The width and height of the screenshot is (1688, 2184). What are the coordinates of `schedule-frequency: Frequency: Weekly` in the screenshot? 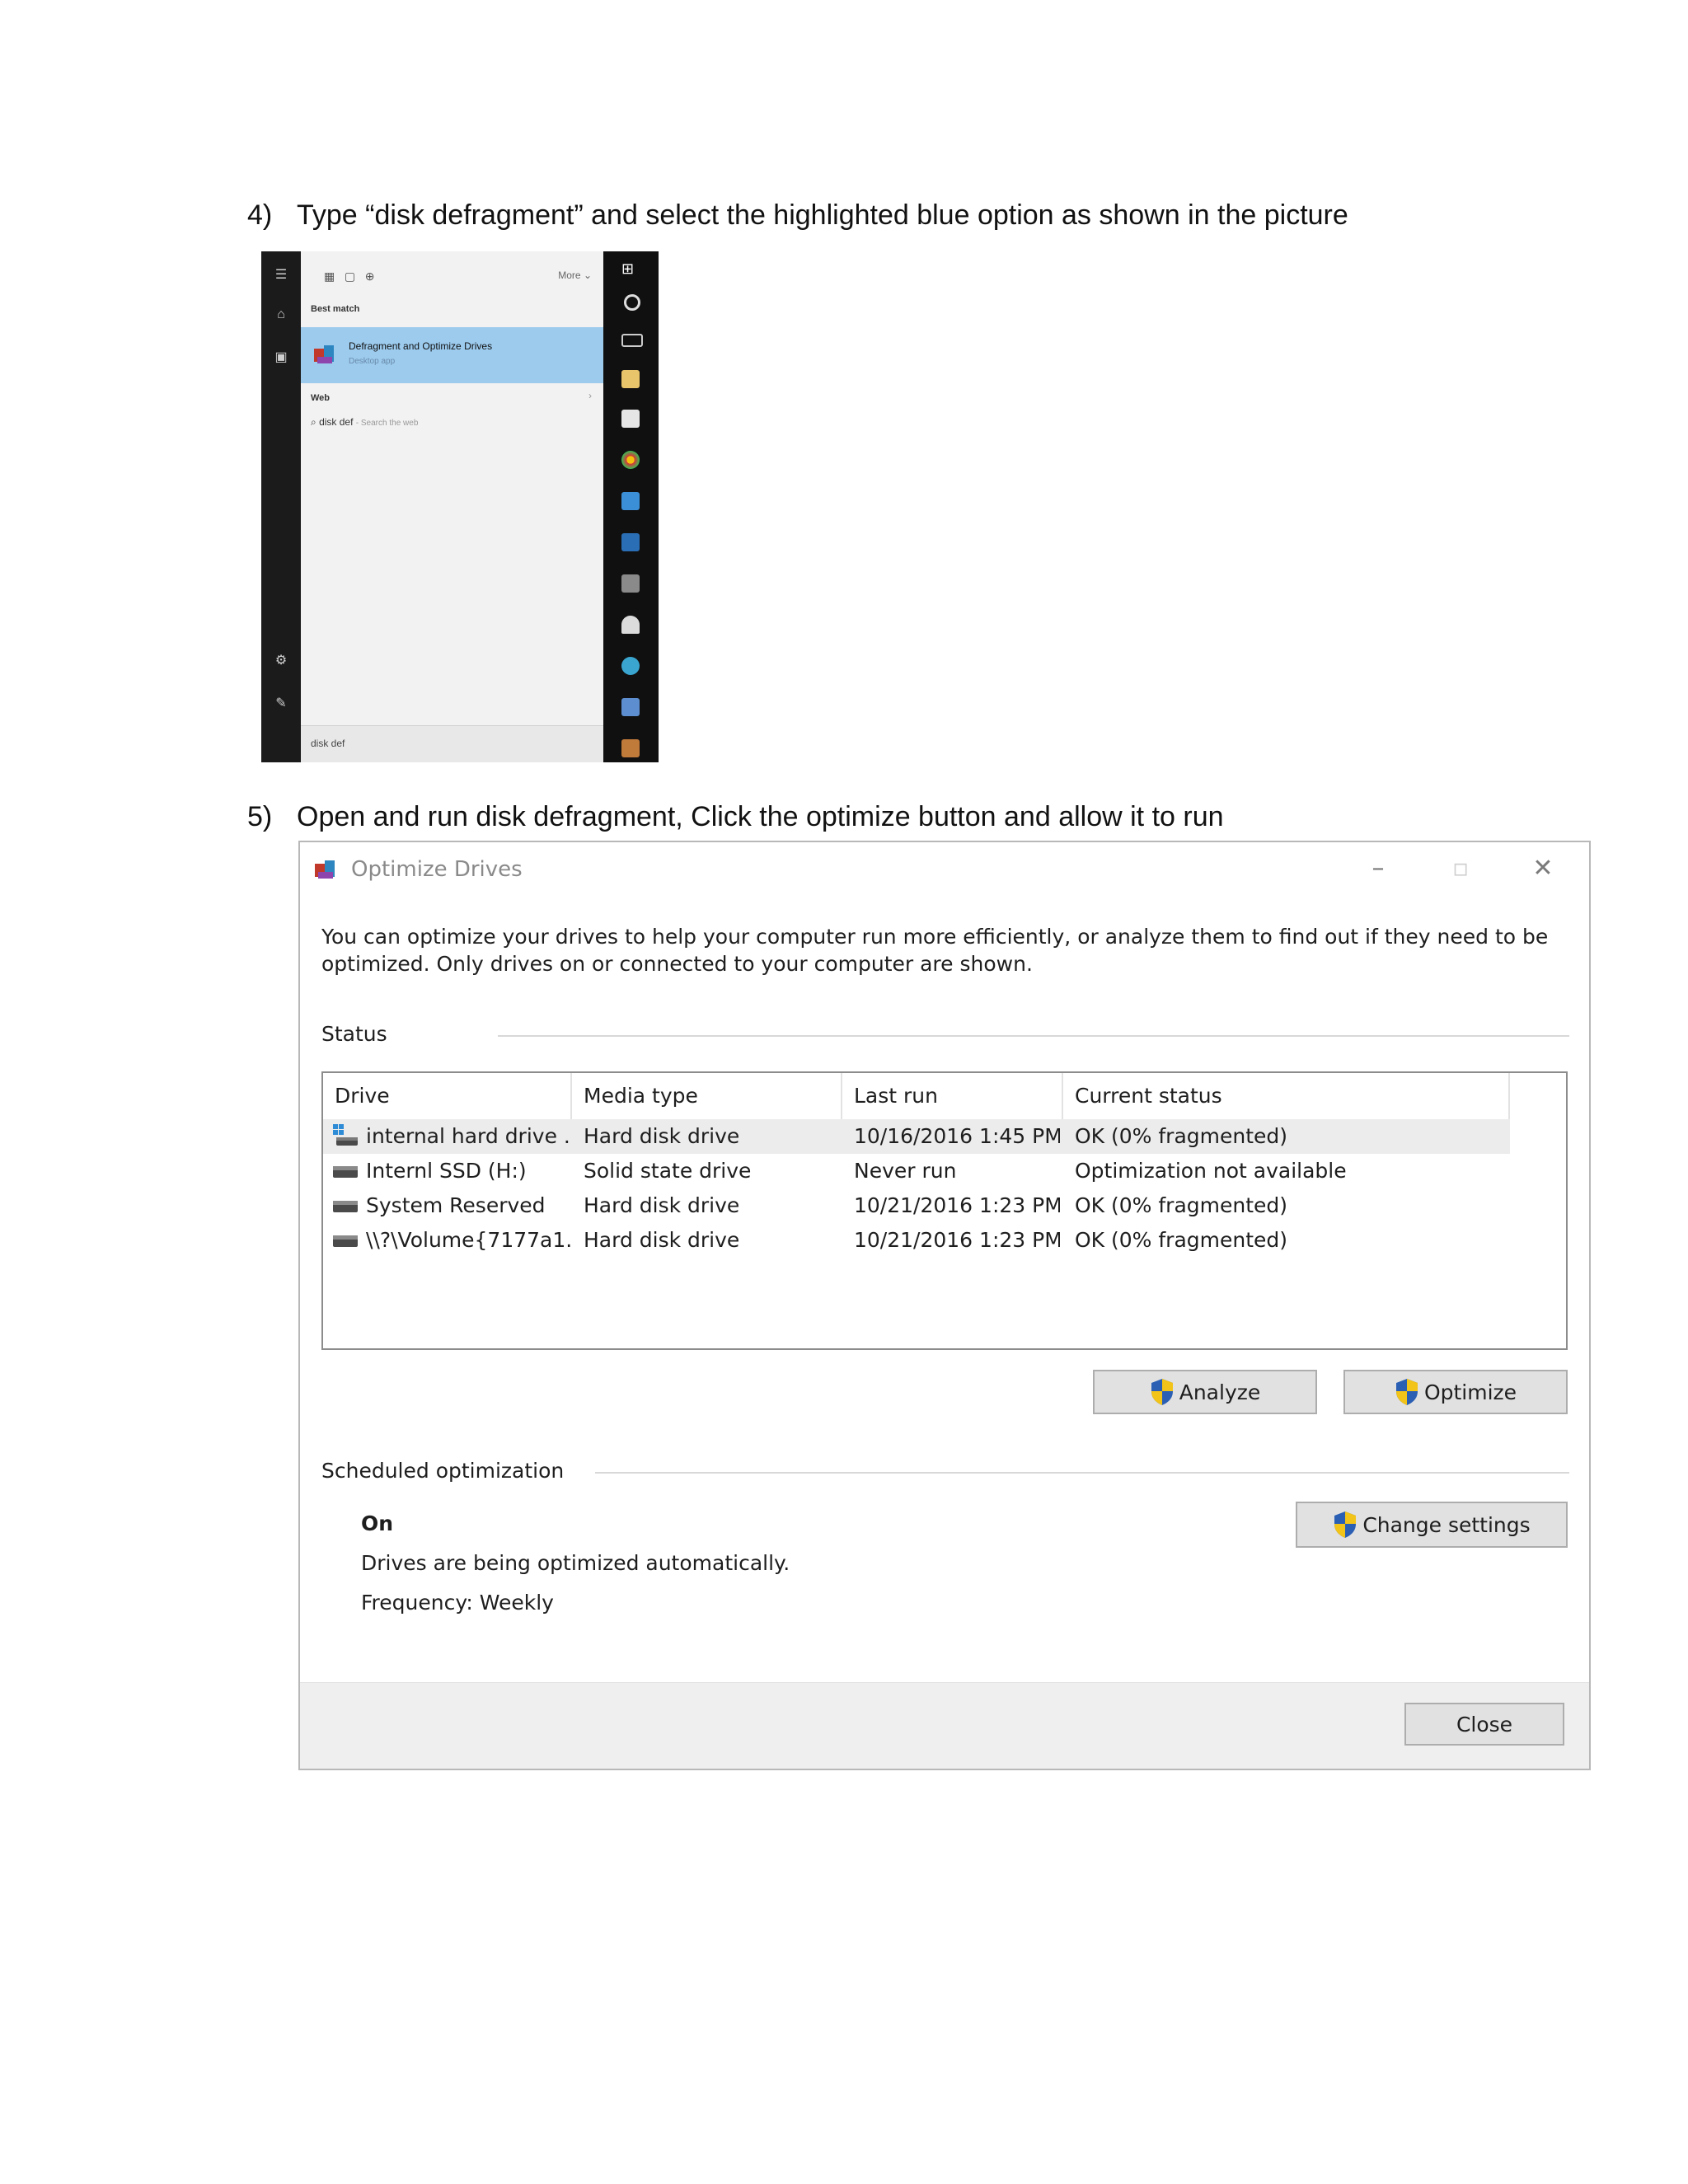 It's located at (458, 1603).